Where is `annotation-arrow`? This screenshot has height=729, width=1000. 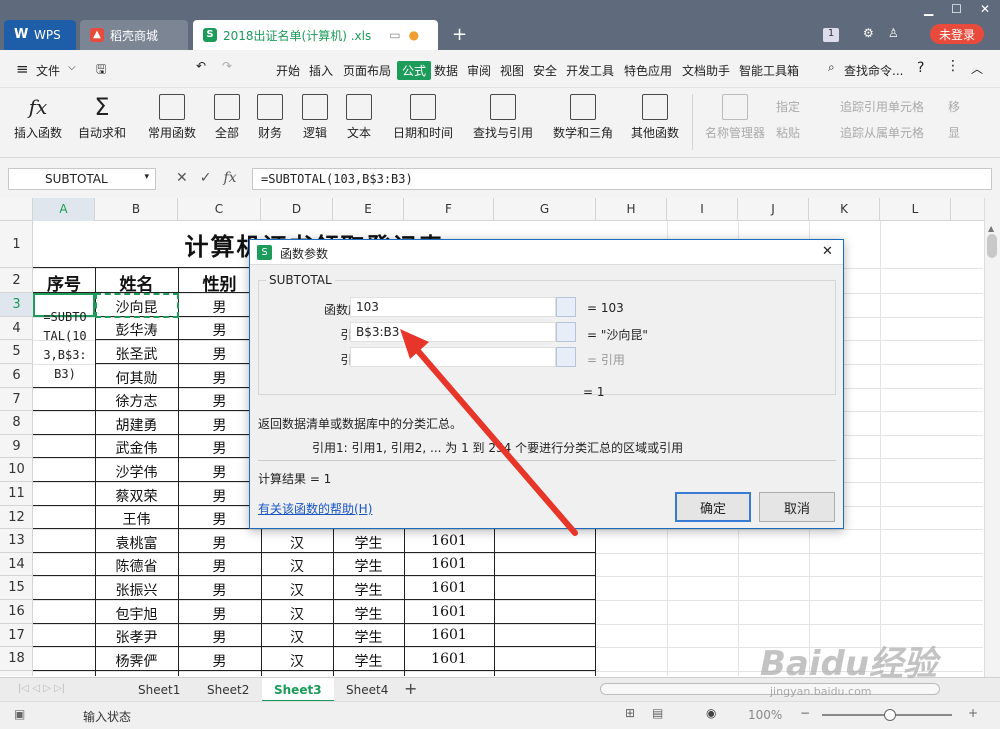 annotation-arrow is located at coordinates (489, 432).